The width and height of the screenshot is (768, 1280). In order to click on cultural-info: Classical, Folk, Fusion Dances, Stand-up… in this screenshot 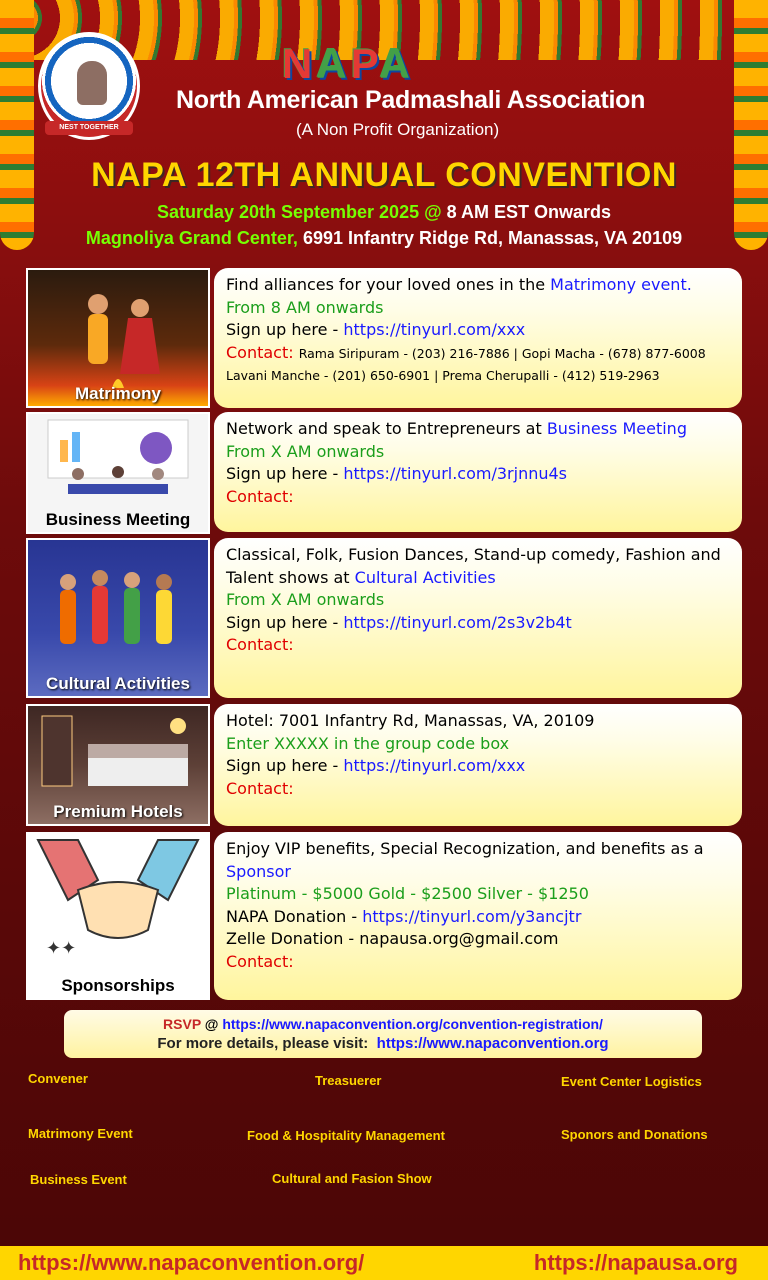, I will do `click(478, 618)`.